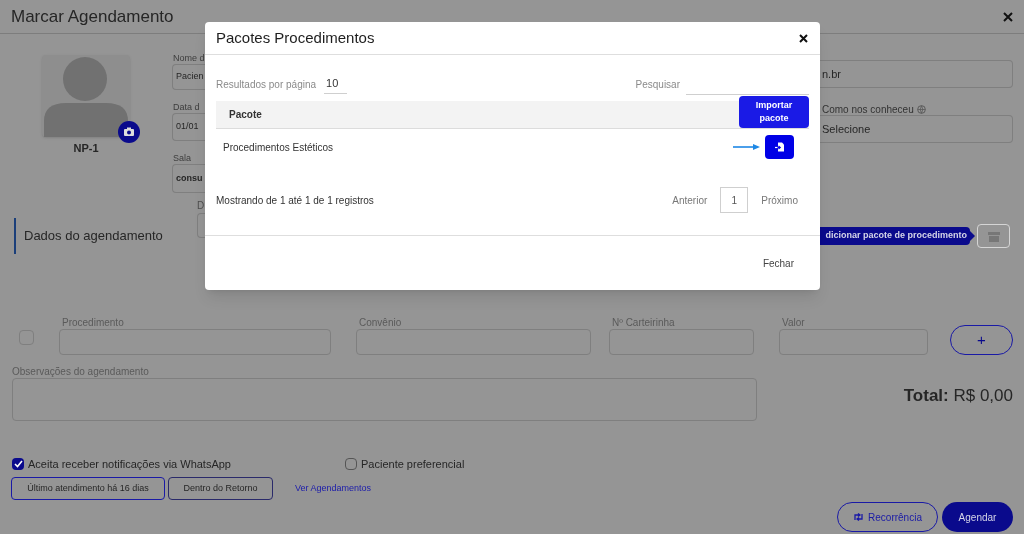 This screenshot has height=534, width=1024. I want to click on package-button, so click(993, 236).